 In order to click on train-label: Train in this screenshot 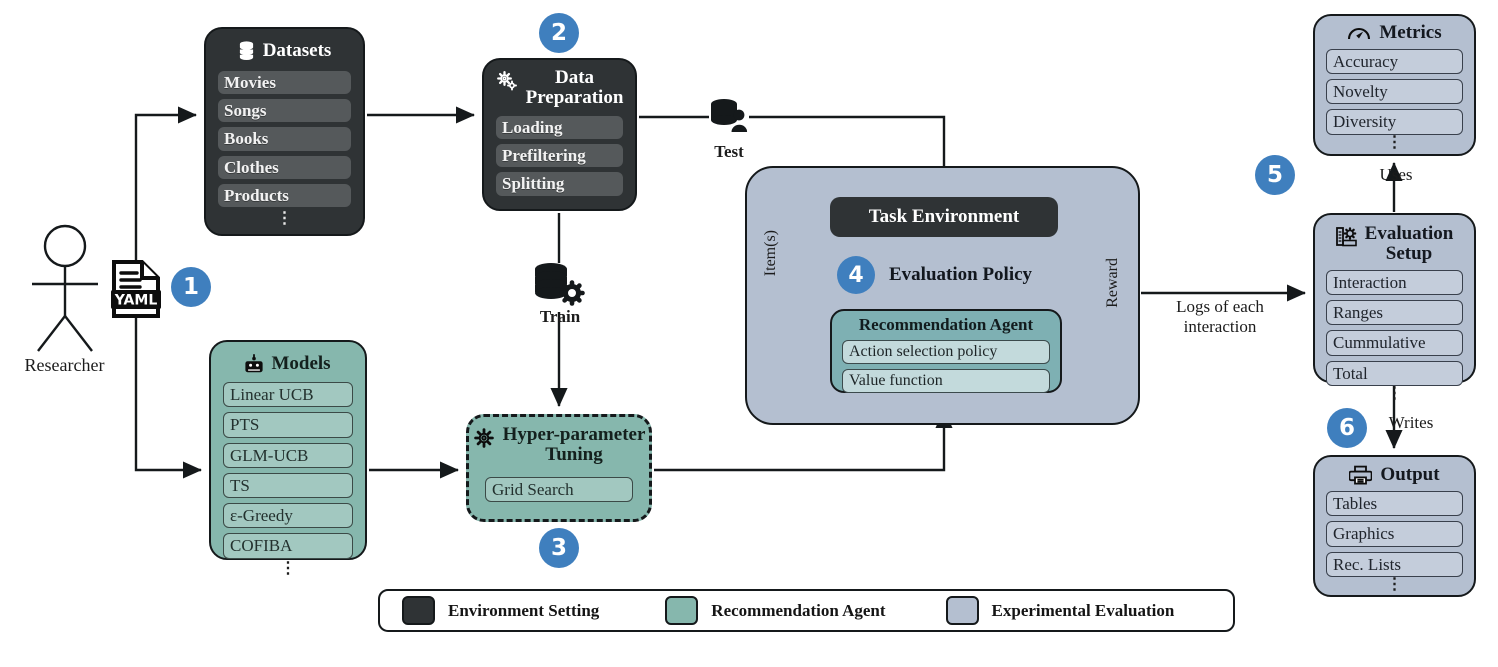, I will do `click(560, 316)`.